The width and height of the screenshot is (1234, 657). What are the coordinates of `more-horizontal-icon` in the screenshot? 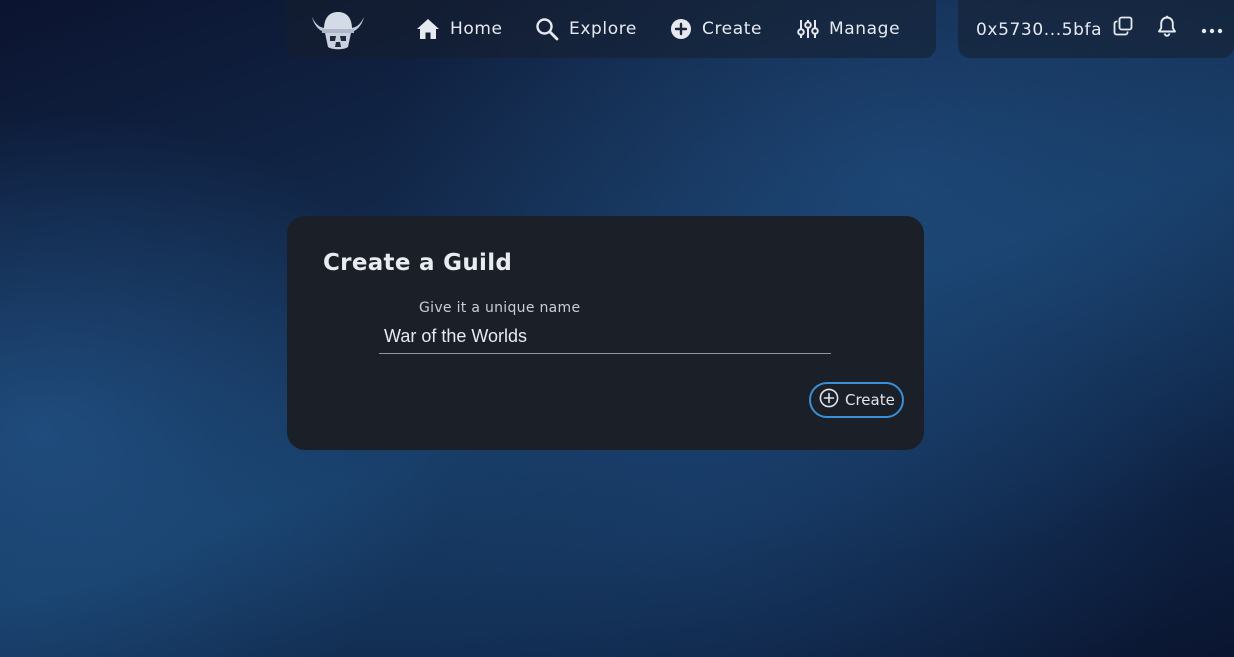 It's located at (1212, 28).